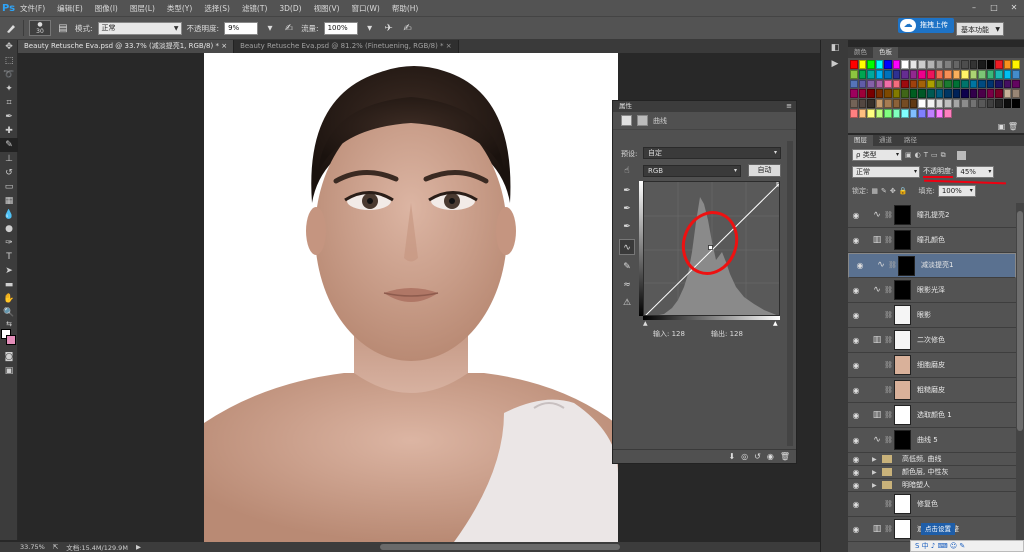 The width and height of the screenshot is (1024, 552). Describe the element at coordinates (1020, 377) in the screenshot. I see `layers-scrollbar` at that location.